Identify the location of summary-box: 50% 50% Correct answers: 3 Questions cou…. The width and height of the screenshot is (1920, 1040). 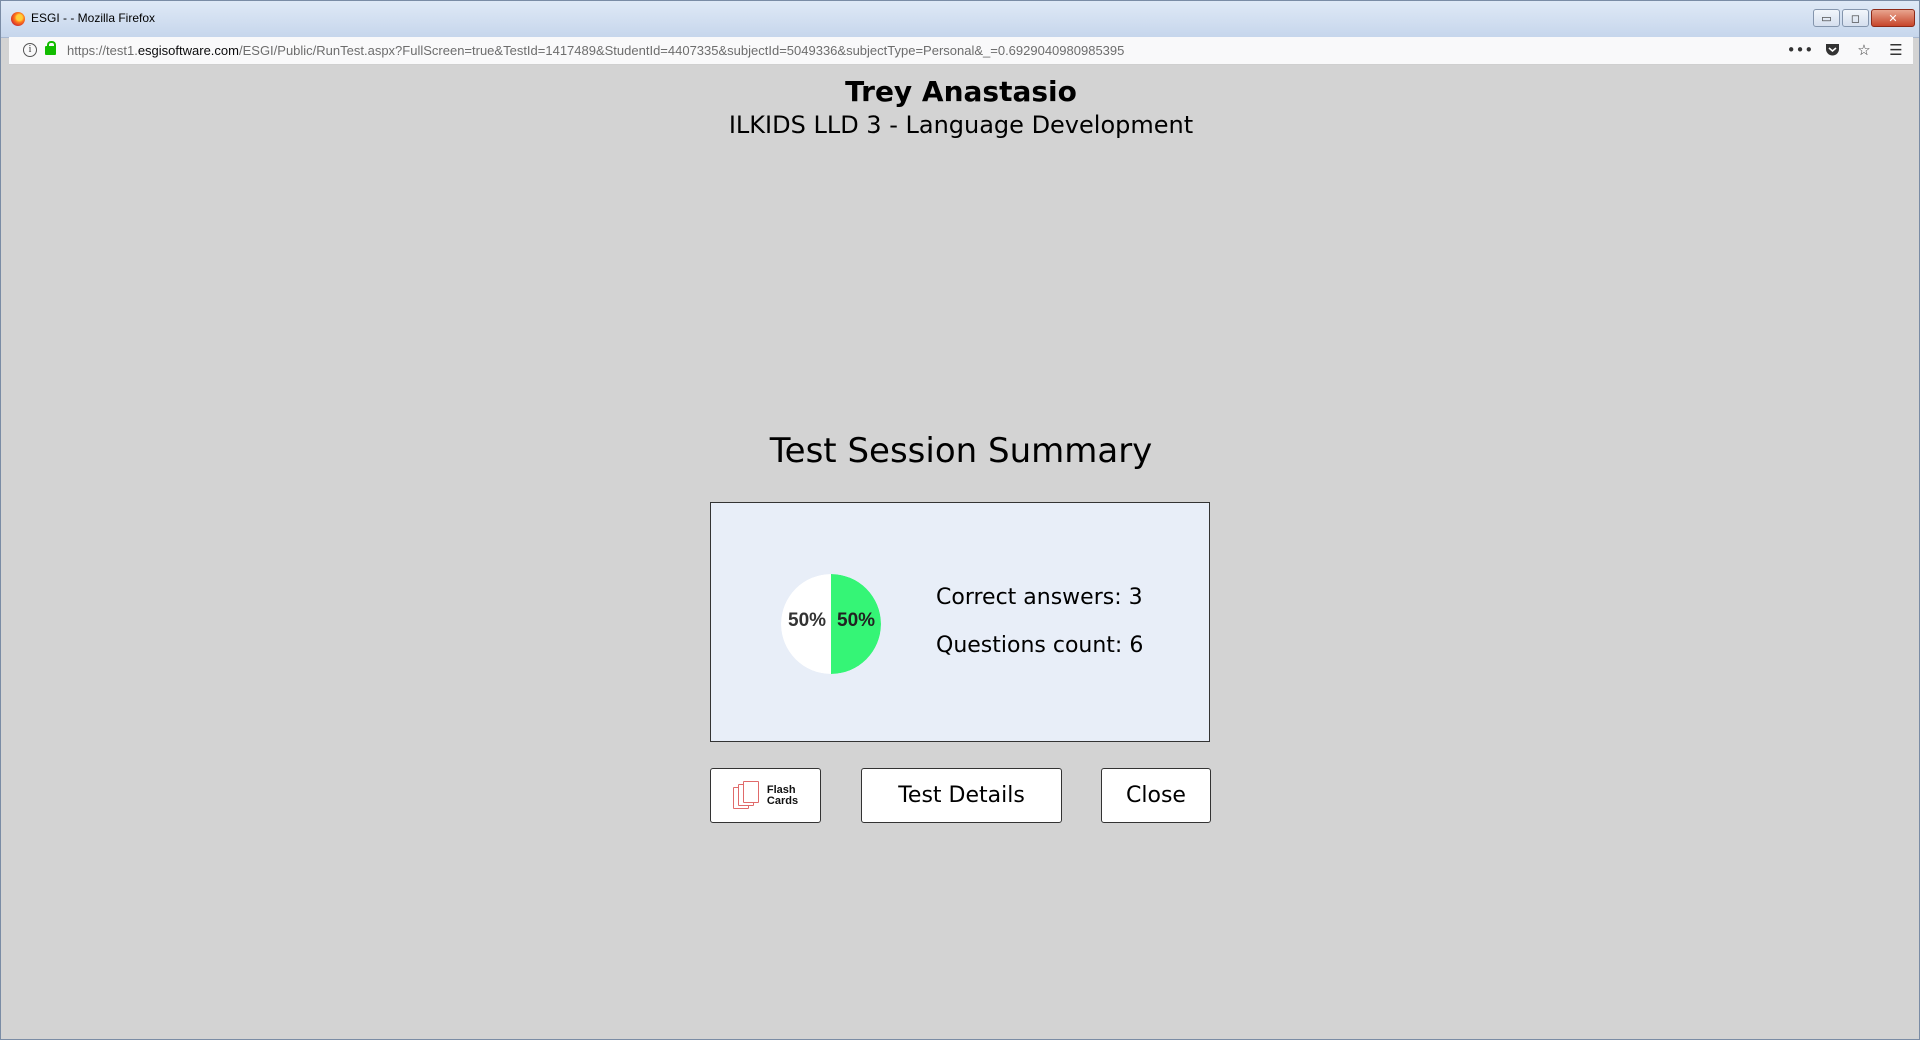
(960, 622).